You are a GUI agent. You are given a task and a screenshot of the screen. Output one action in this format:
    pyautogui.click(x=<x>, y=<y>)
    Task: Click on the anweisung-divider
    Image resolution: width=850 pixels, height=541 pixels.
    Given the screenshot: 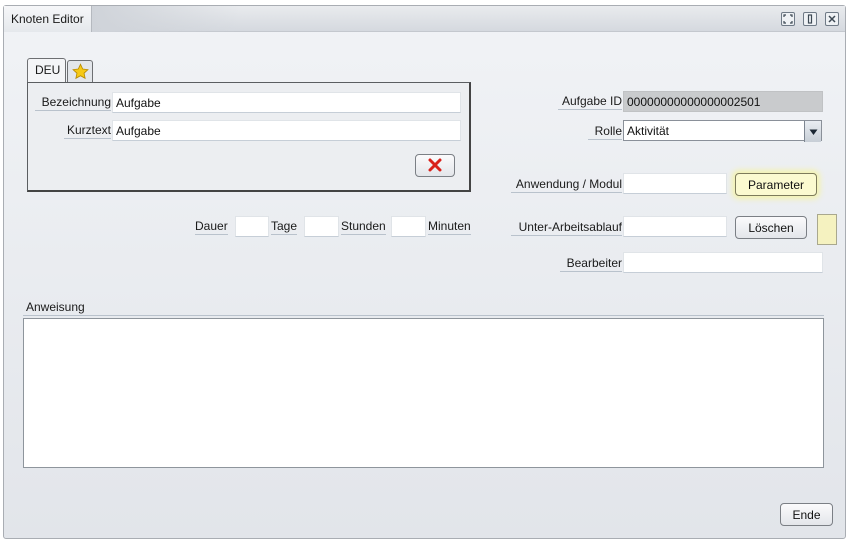 What is the action you would take?
    pyautogui.click(x=423, y=315)
    